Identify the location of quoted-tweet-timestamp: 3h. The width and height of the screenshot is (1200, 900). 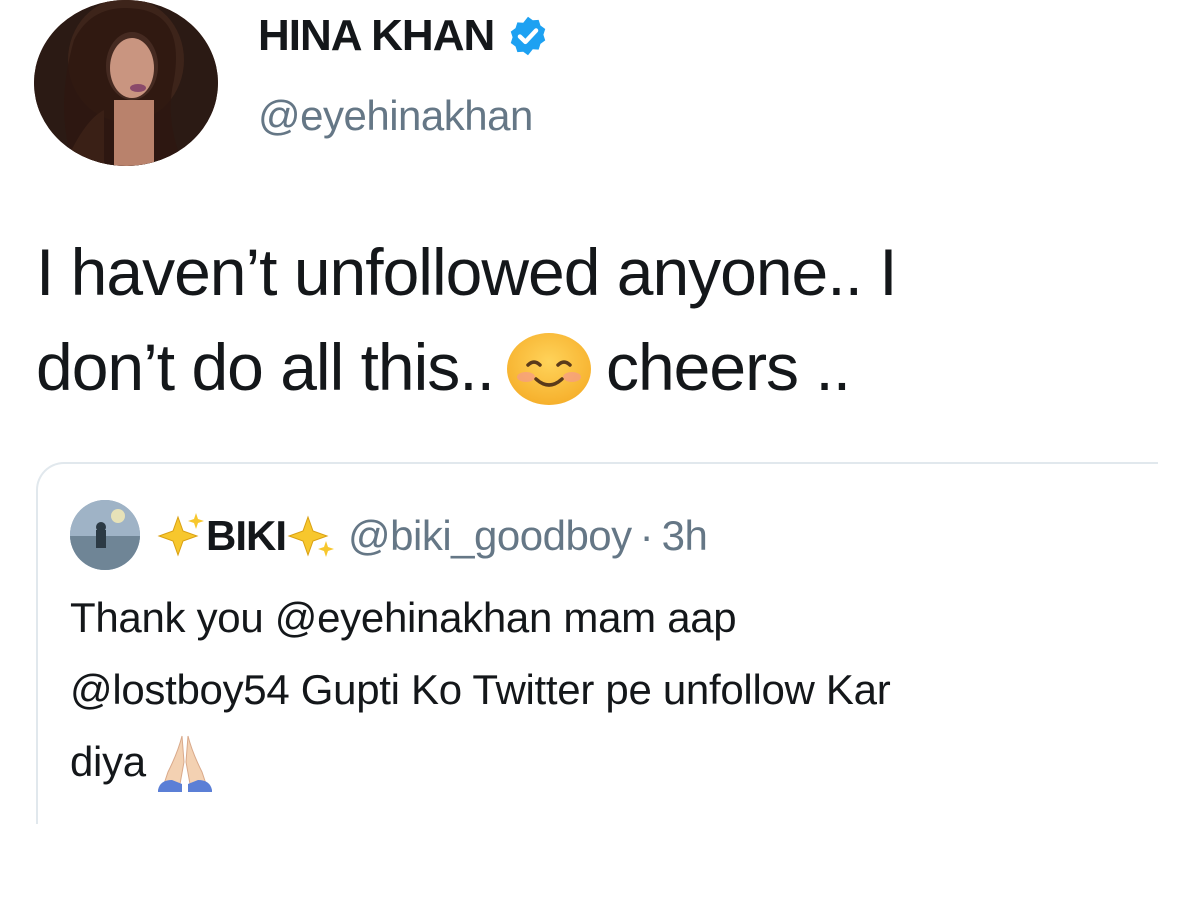
(685, 536).